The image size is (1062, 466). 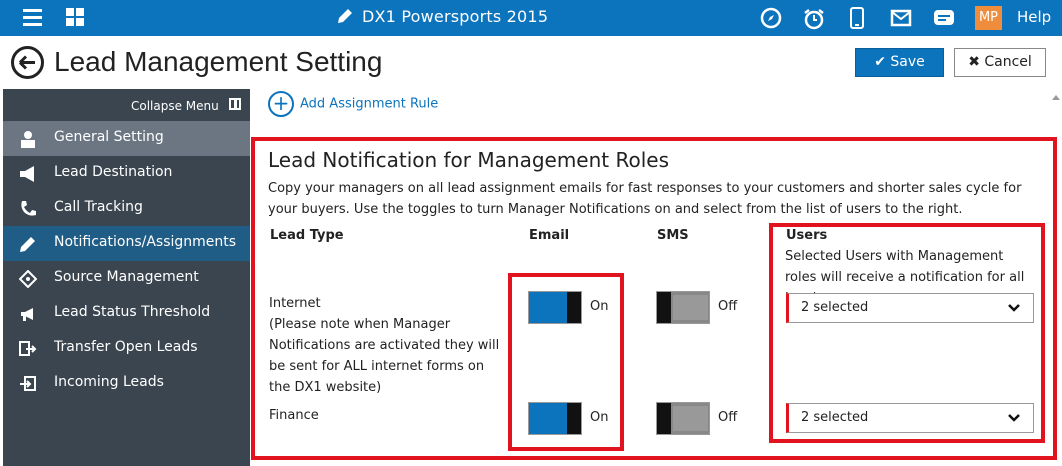 I want to click on section-title: Lead Notification for Management Roles, so click(x=468, y=160).